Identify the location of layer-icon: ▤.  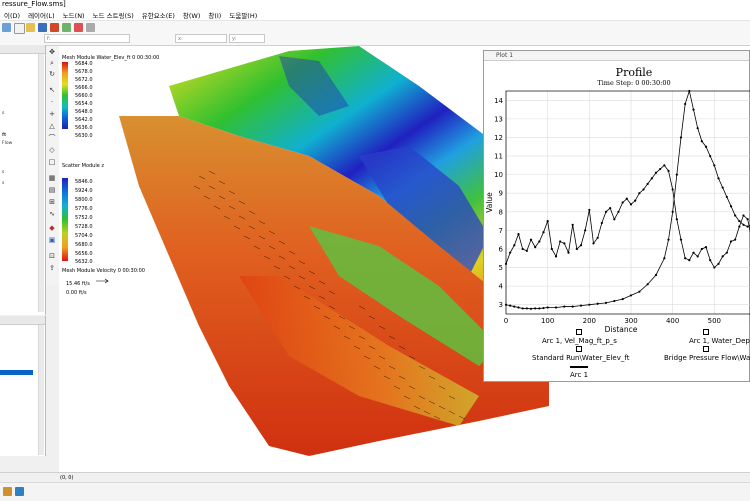
(52, 190).